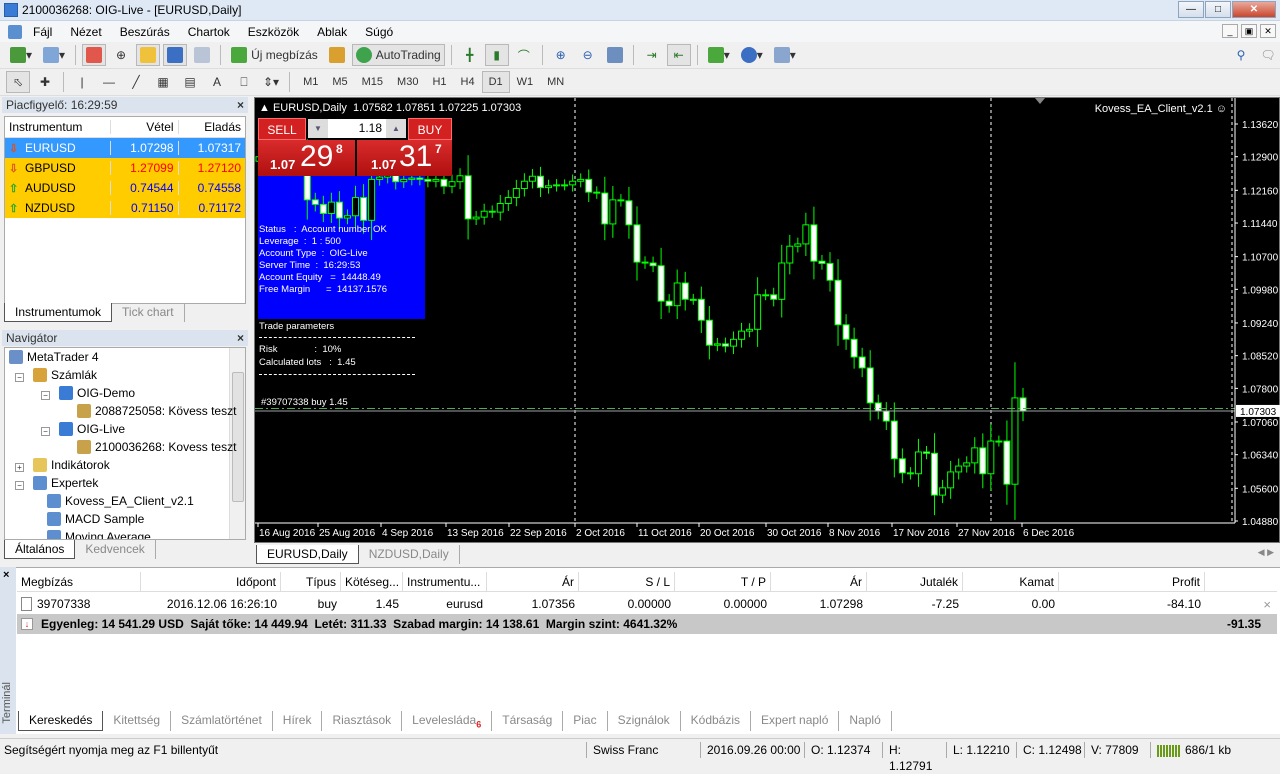 Image resolution: width=1280 pixels, height=774 pixels. I want to click on timeframe-m30: M30, so click(407, 82).